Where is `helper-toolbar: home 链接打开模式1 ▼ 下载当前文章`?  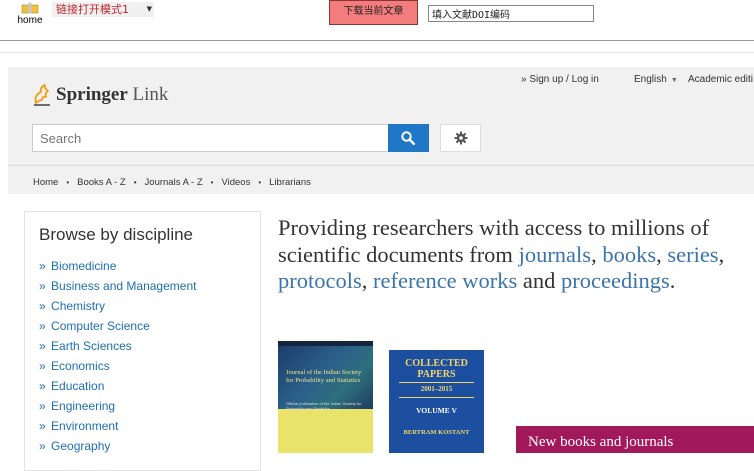
helper-toolbar: home 链接打开模式1 ▼ 下载当前文章 is located at coordinates (377, 20).